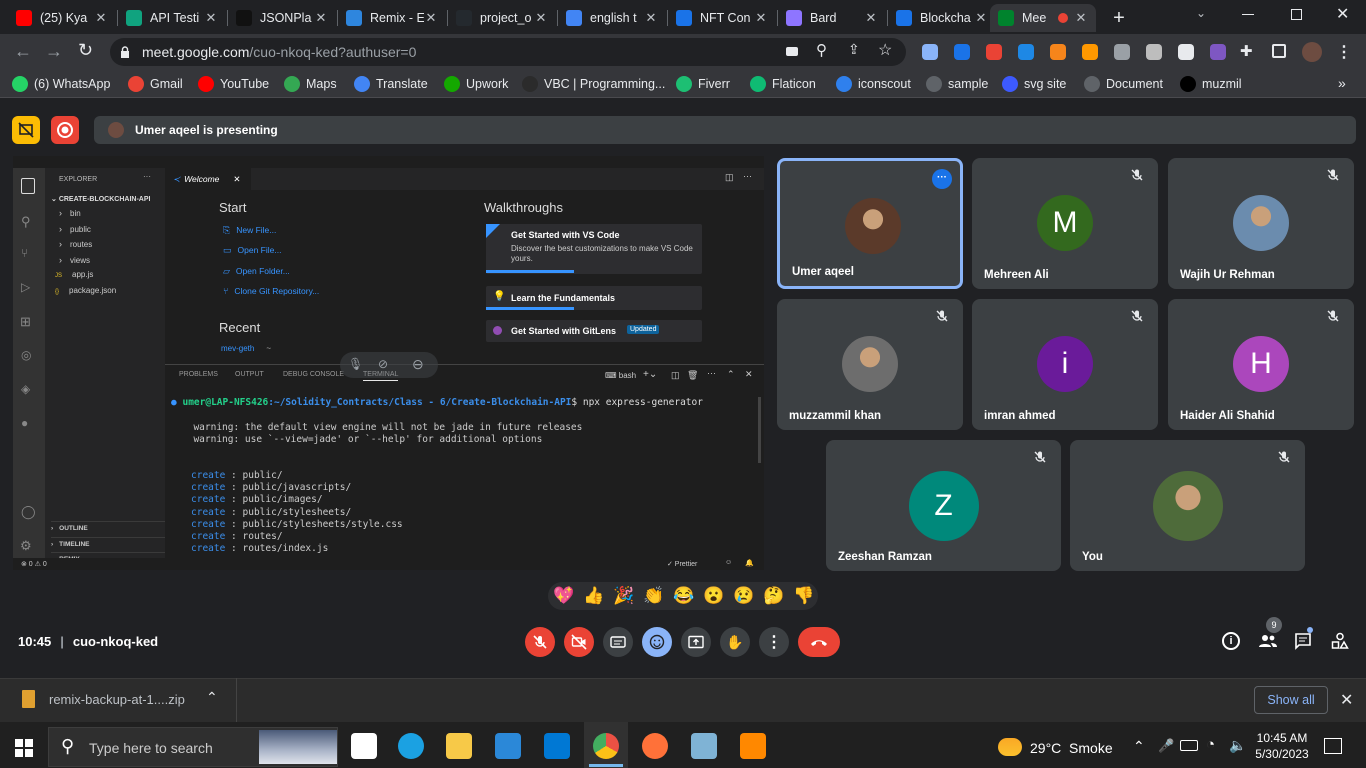  What do you see at coordinates (34, 564) in the screenshot?
I see `problems-status: ⊗ 0 ⚠ 0` at bounding box center [34, 564].